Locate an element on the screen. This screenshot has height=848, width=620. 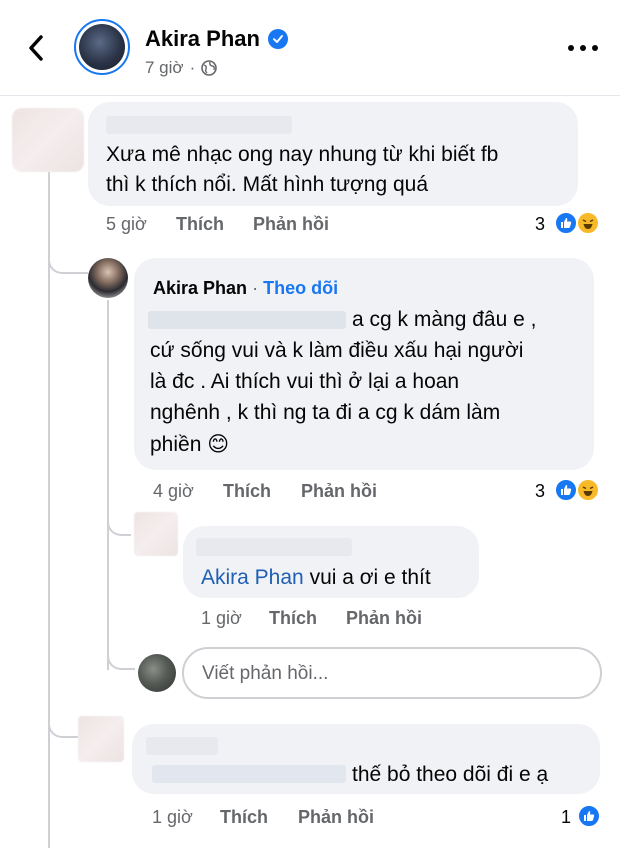
reply-author-name: Akira Phan is located at coordinates (200, 288).